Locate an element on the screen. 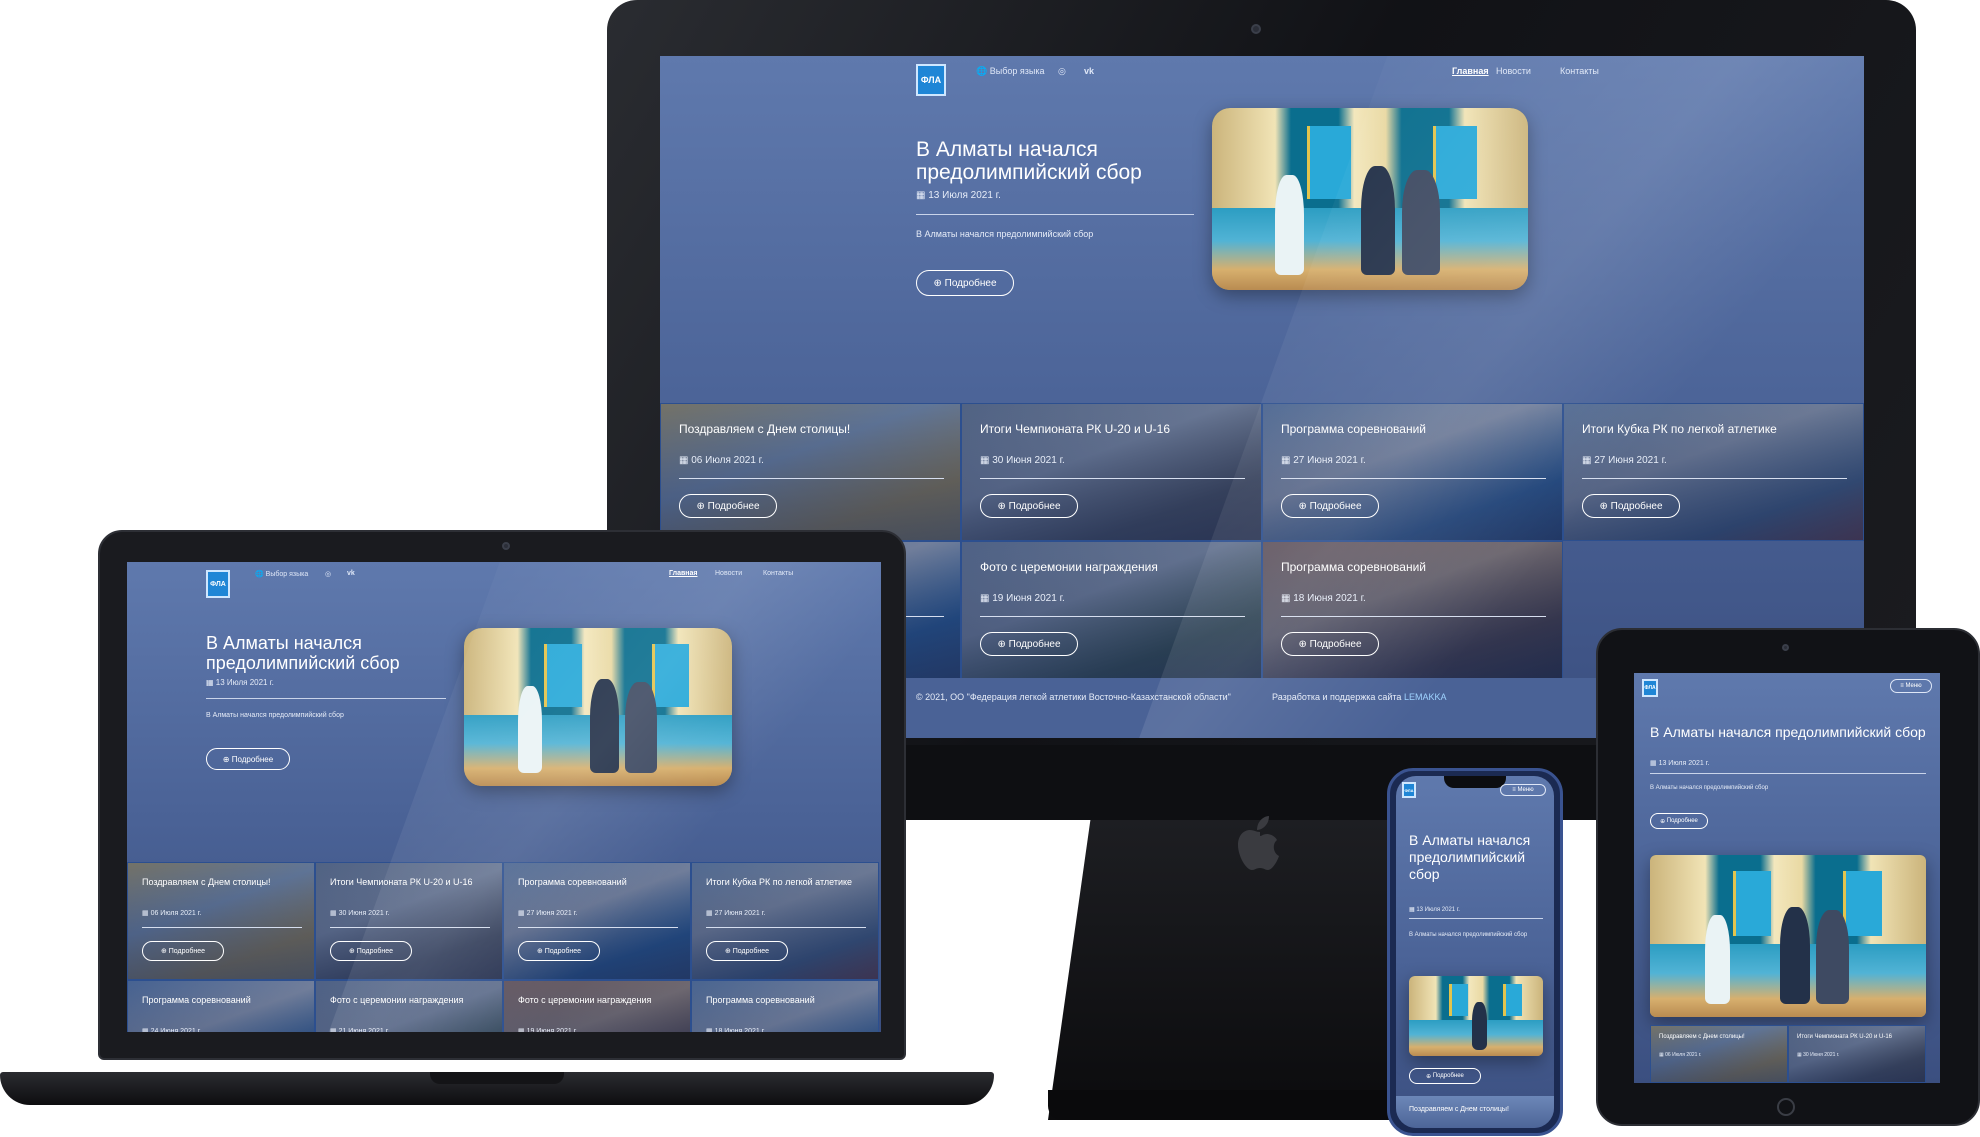  news-card-title: Итоги Кубка РК по легкой атлетике is located at coordinates (779, 882).